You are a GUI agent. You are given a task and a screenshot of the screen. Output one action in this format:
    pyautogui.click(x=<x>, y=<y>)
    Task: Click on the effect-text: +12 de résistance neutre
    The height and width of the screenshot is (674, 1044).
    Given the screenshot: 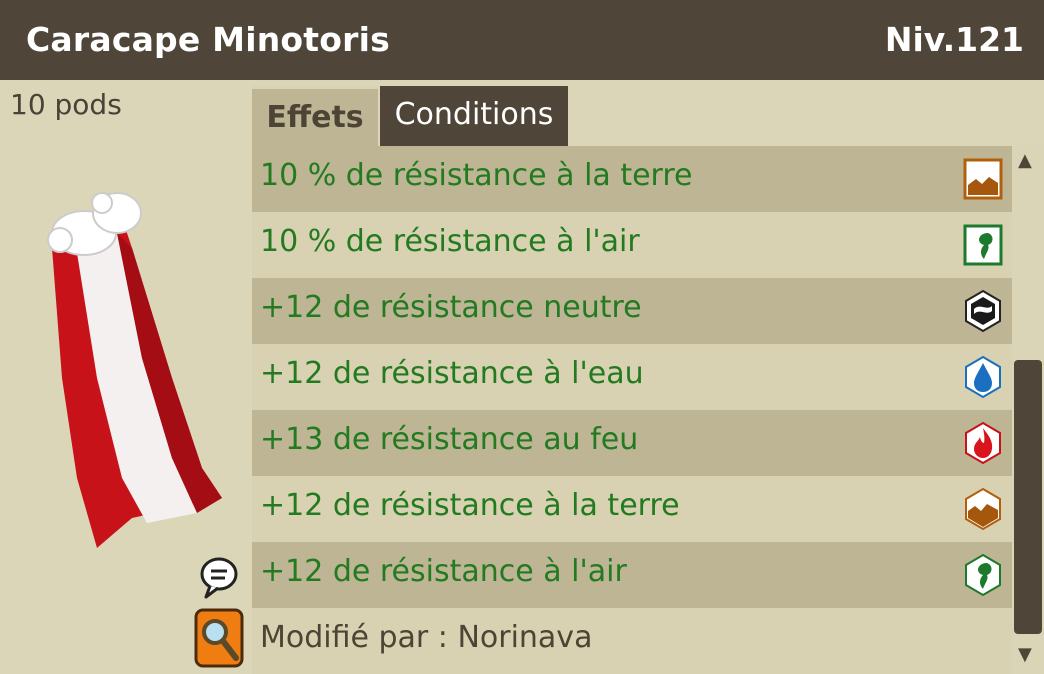 What is the action you would take?
    pyautogui.click(x=451, y=307)
    